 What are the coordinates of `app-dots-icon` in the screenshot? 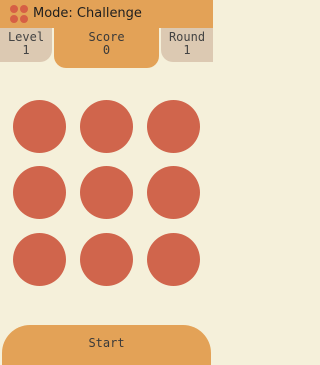 It's located at (19, 14).